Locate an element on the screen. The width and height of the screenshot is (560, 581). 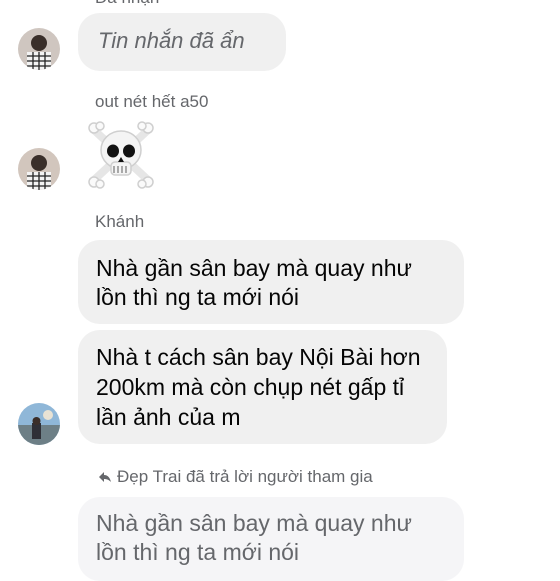
reply-indicator: Đẹp Trai đã trả lời người tham gia is located at coordinates (235, 477).